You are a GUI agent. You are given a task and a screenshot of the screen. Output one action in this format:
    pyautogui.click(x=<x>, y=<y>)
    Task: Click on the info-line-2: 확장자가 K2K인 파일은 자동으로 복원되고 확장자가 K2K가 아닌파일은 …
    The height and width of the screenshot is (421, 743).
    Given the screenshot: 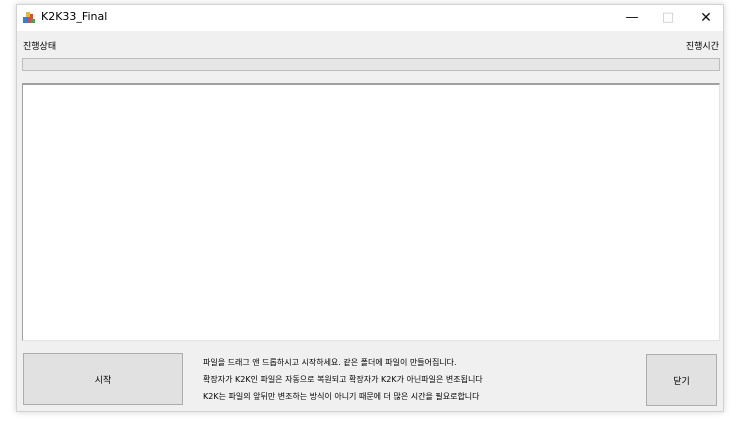 What is the action you would take?
    pyautogui.click(x=343, y=379)
    